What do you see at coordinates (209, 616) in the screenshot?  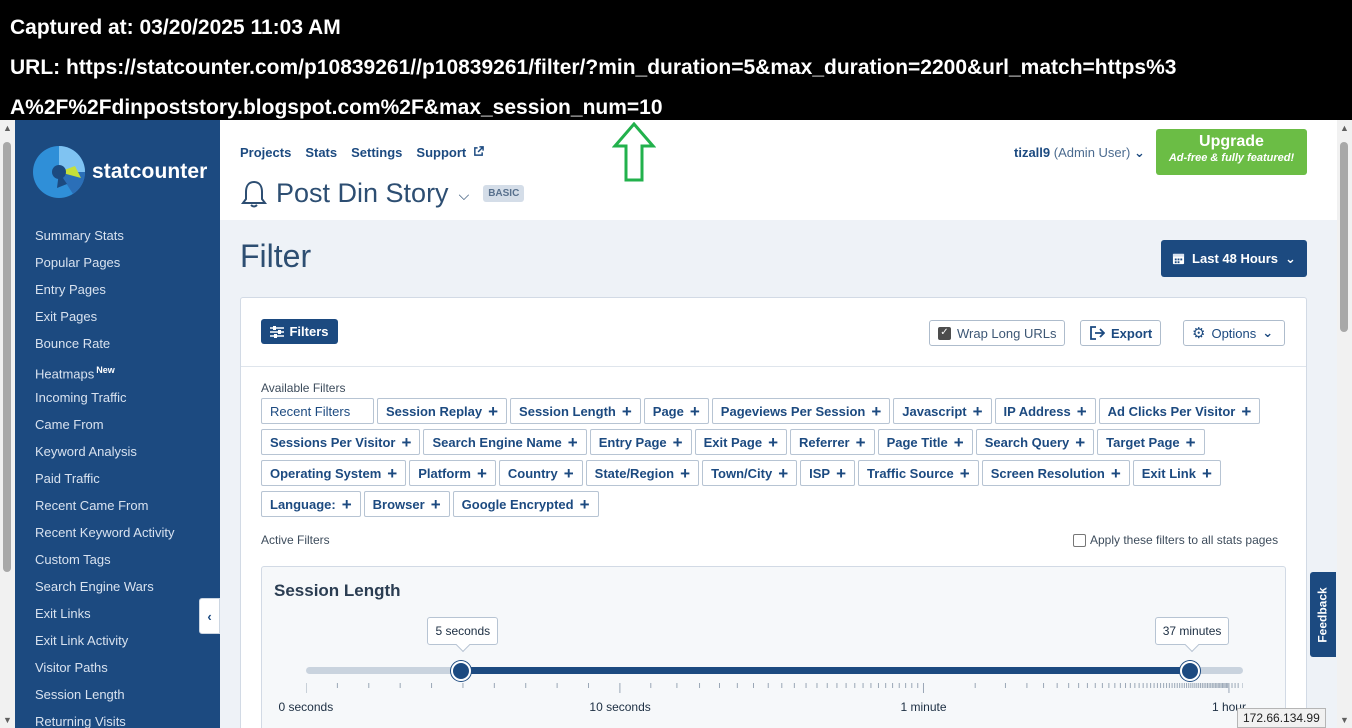 I see `sidebar-collapse-button: ‹` at bounding box center [209, 616].